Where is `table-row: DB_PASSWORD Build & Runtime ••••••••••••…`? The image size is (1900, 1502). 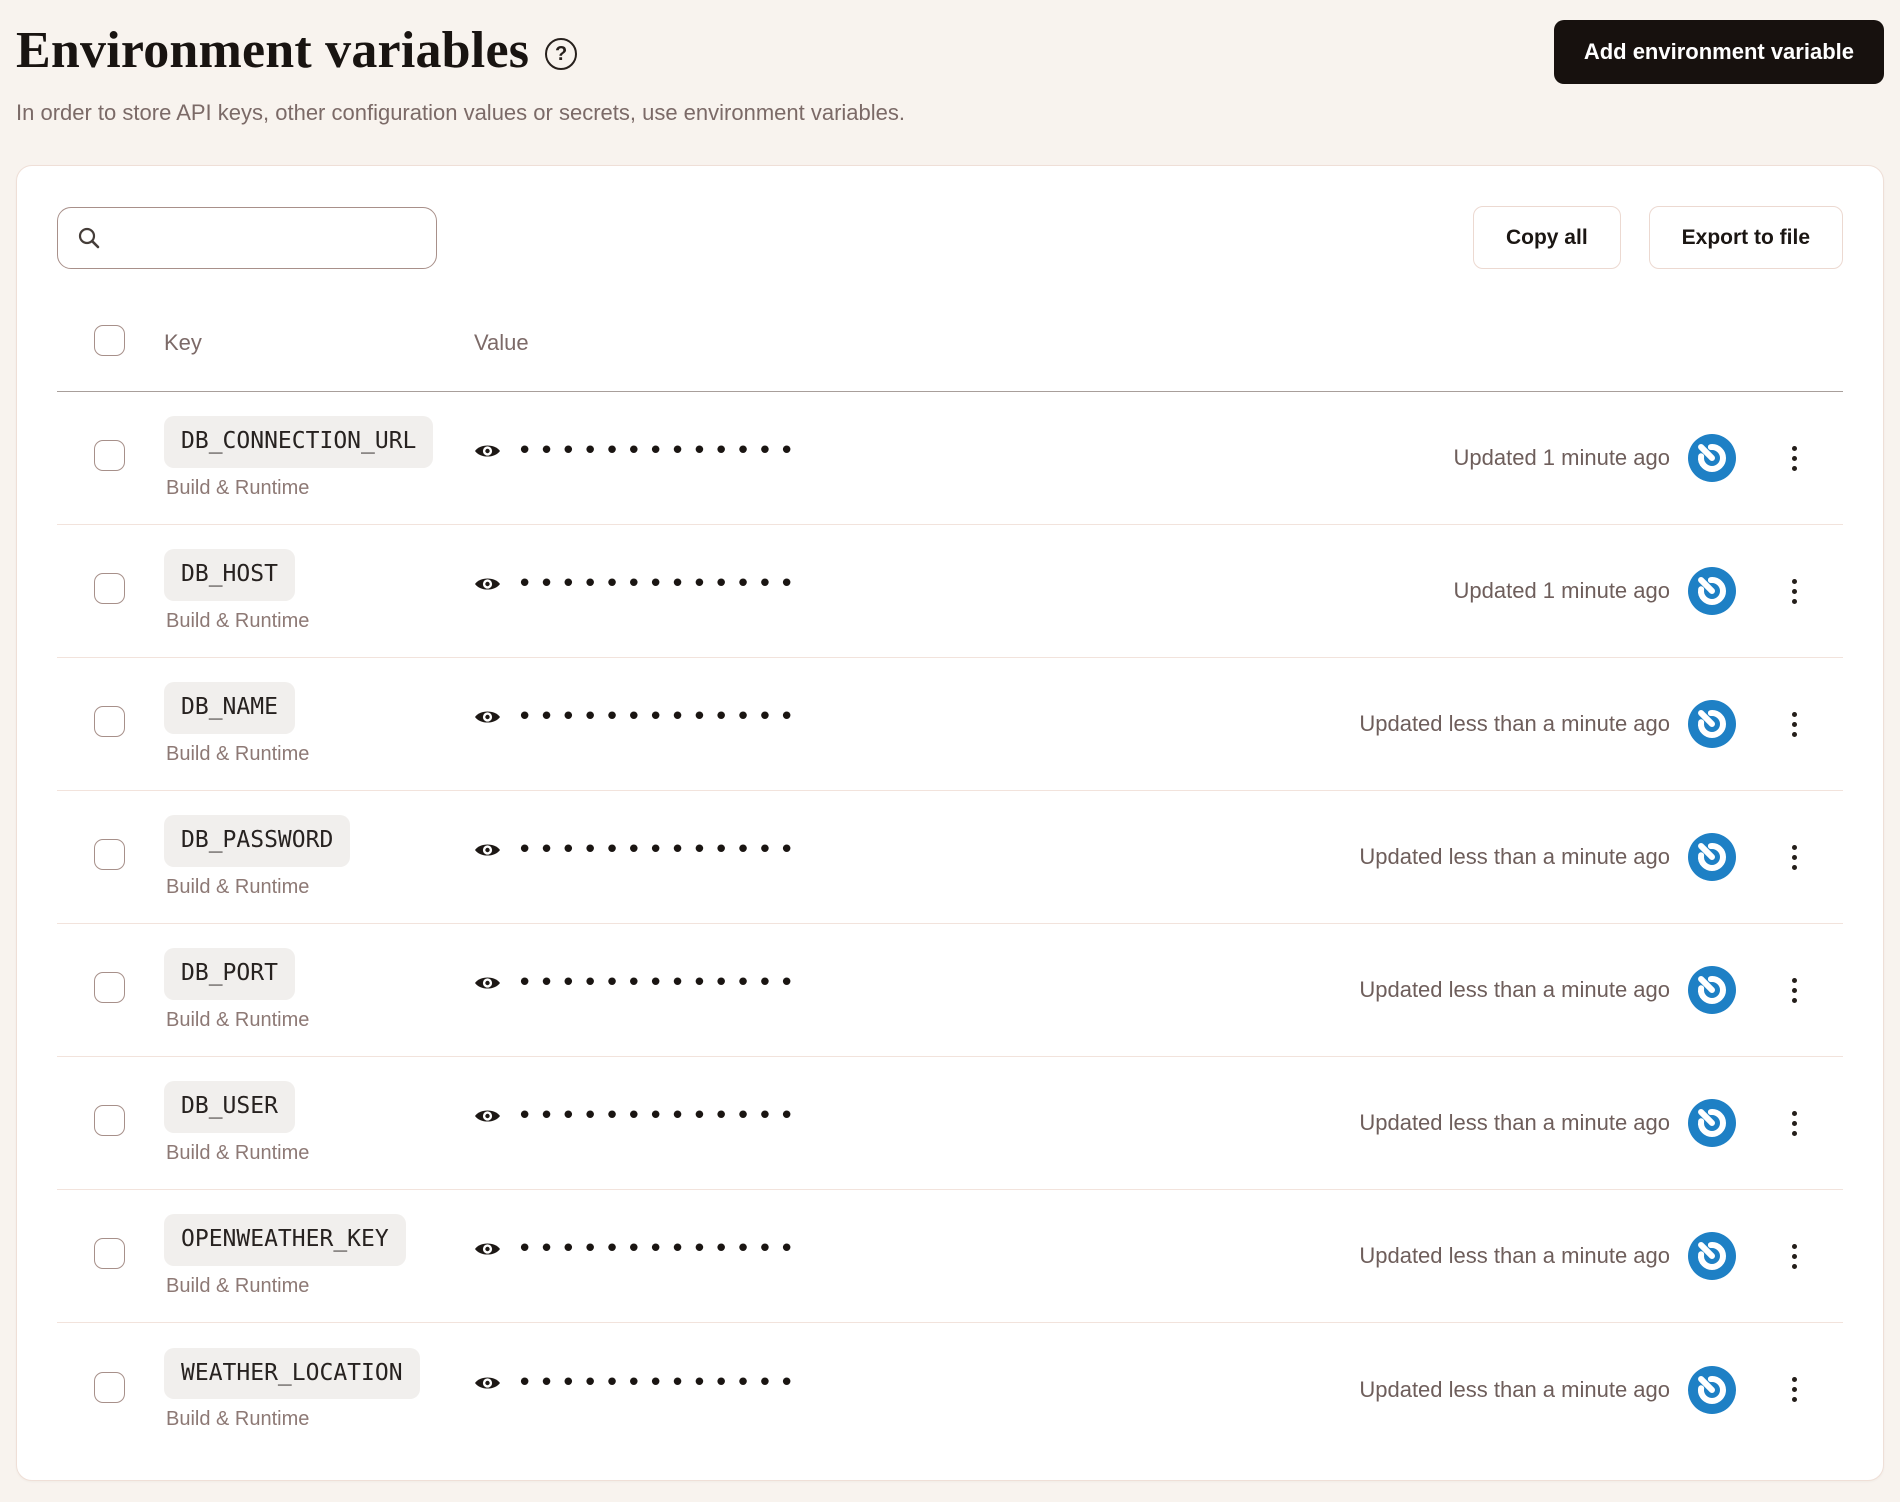 table-row: DB_PASSWORD Build & Runtime ••••••••••••… is located at coordinates (950, 857).